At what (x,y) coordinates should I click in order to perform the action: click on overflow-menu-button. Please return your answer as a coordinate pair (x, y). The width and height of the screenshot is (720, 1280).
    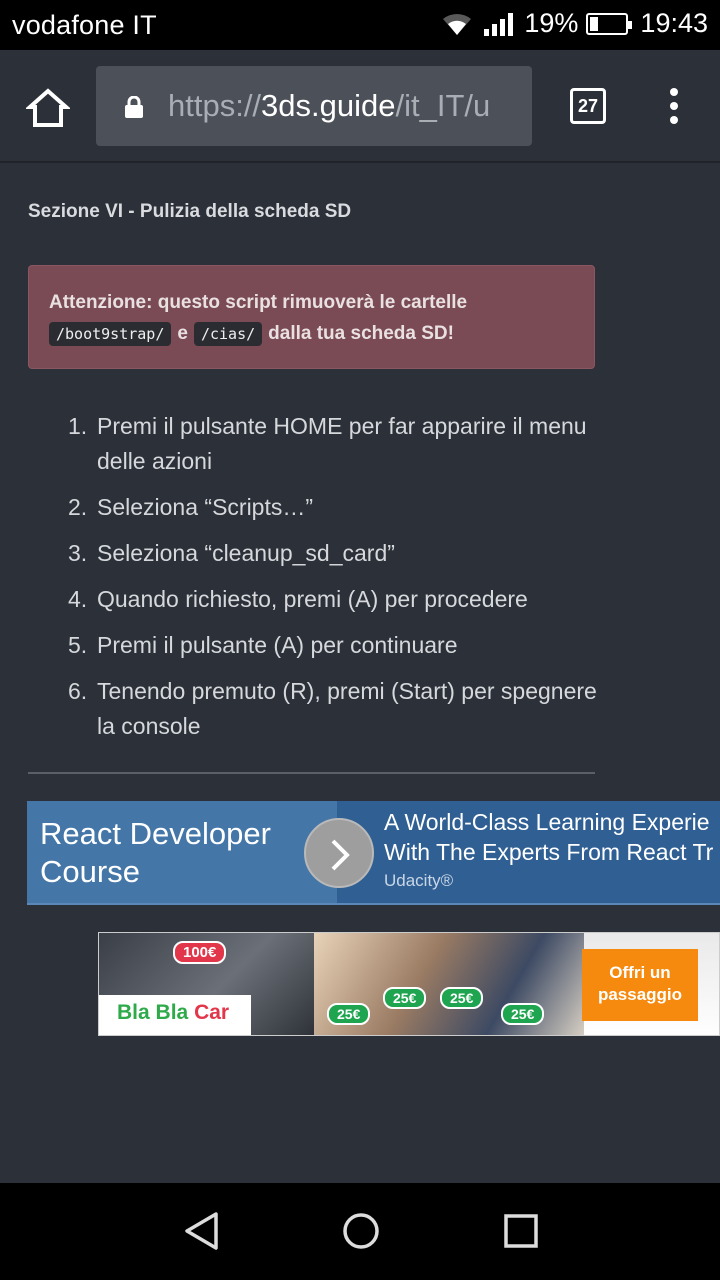
    Looking at the image, I should click on (674, 108).